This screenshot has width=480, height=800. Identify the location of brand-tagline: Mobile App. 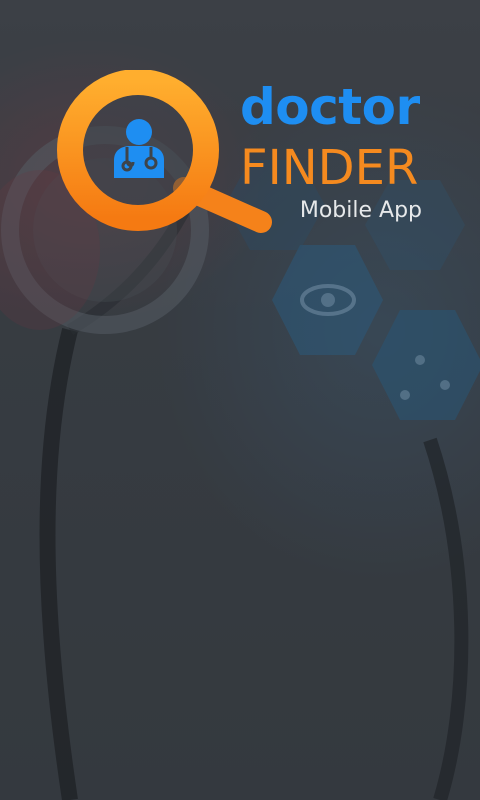
(360, 210).